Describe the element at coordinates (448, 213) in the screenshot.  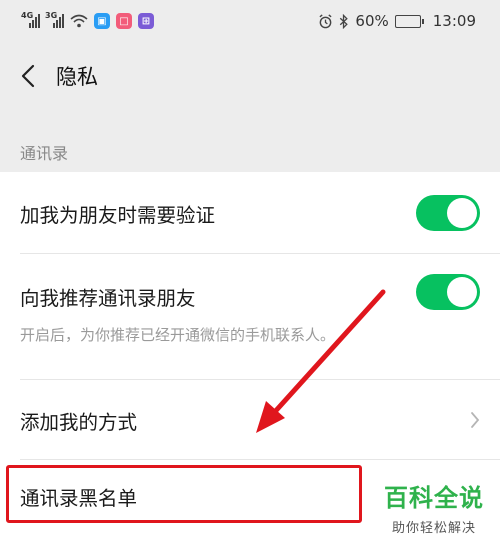
I see `verify-toggle` at that location.